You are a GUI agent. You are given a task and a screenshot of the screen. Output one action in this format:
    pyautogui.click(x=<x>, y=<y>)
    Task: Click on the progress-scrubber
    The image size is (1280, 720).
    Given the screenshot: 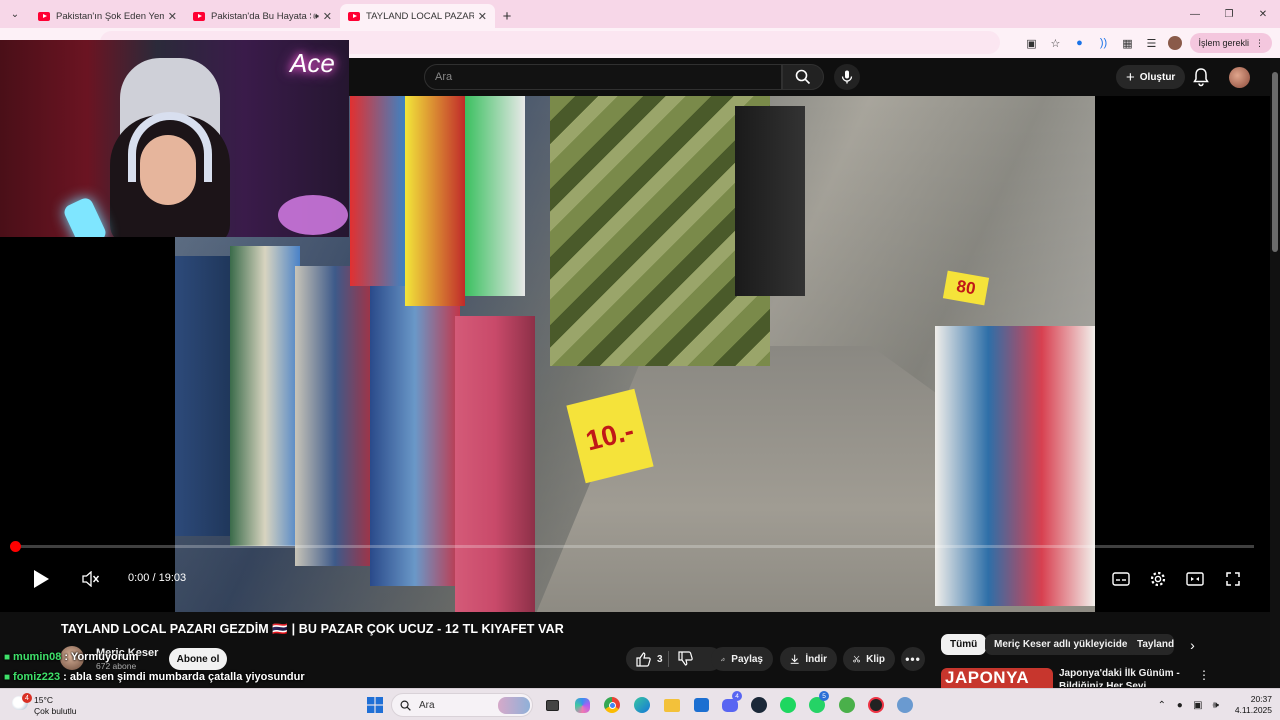 What is the action you would take?
    pyautogui.click(x=15, y=546)
    